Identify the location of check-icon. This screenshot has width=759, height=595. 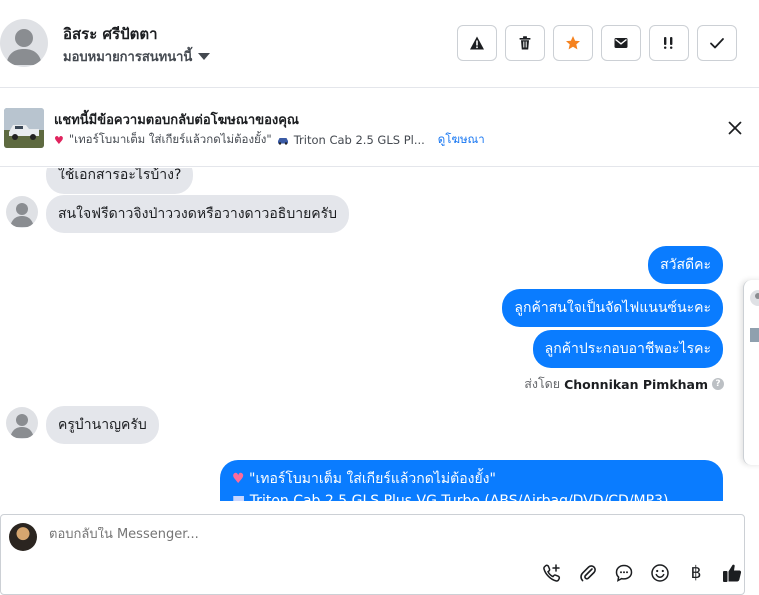
(717, 43).